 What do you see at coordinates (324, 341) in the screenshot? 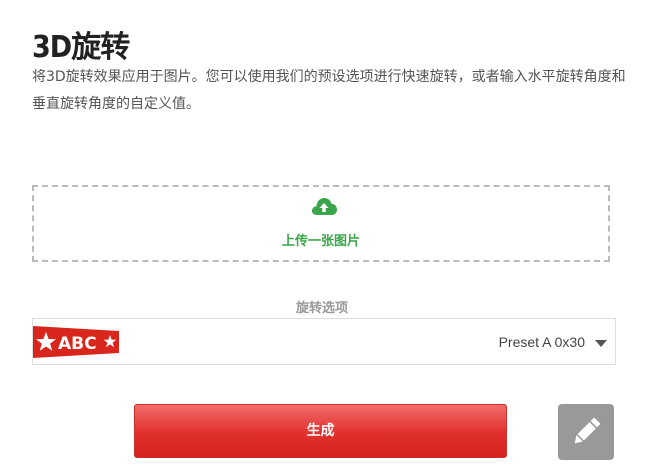
I see `rotation-preset-select: ABC Preset A 0x30` at bounding box center [324, 341].